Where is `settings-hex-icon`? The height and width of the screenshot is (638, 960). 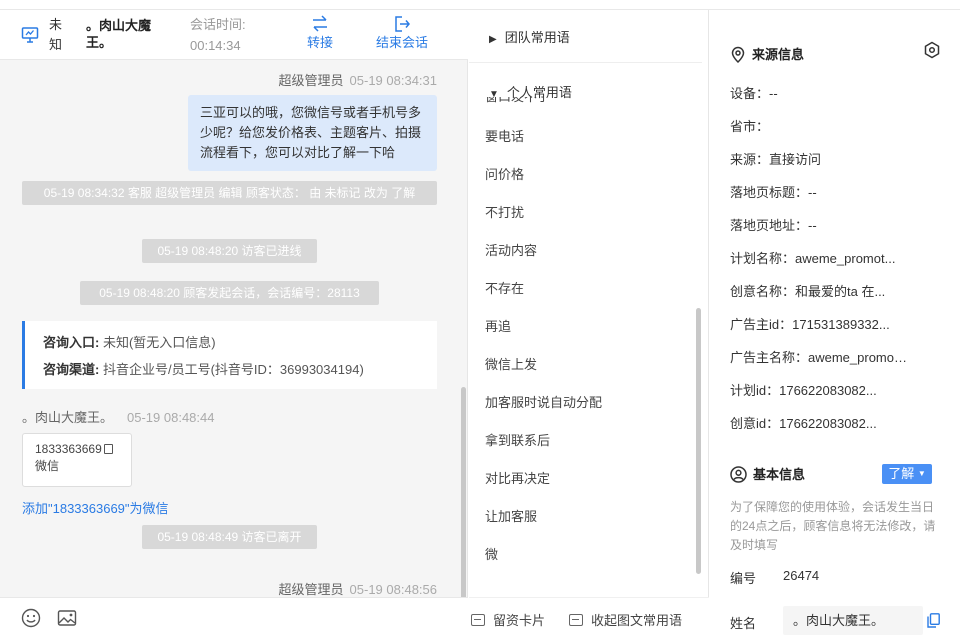 settings-hex-icon is located at coordinates (932, 50).